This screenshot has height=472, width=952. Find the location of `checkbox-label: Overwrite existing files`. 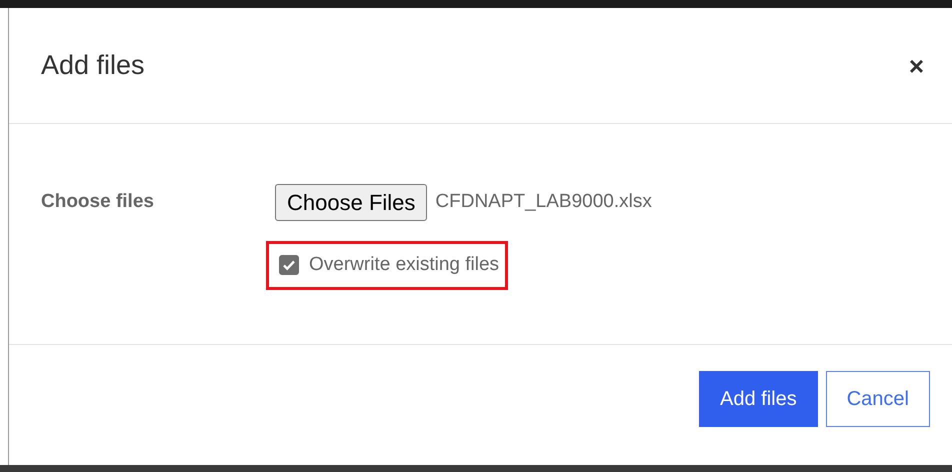

checkbox-label: Overwrite existing files is located at coordinates (404, 265).